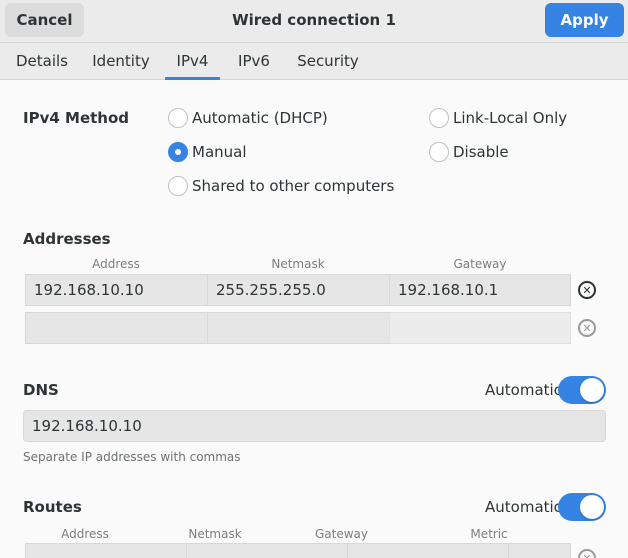 The height and width of the screenshot is (558, 628). What do you see at coordinates (116, 264) in the screenshot?
I see `column-header-address: Address` at bounding box center [116, 264].